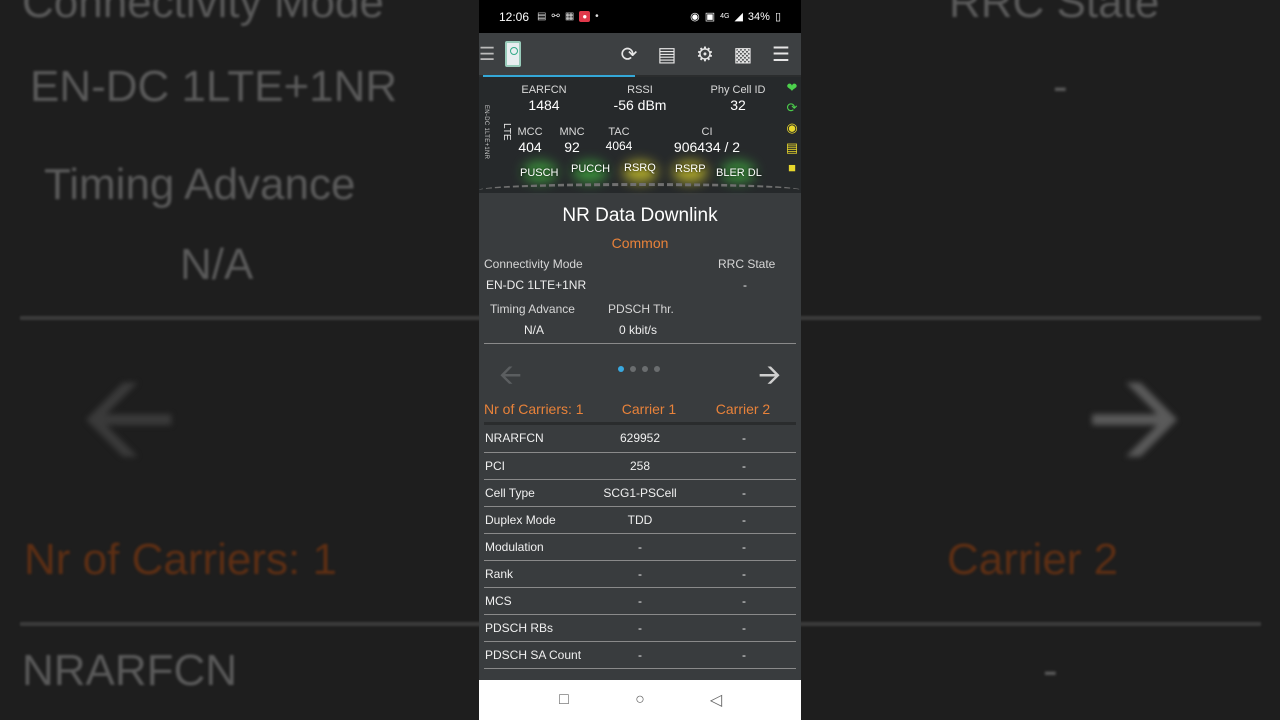  Describe the element at coordinates (640, 16) in the screenshot. I see `status-bar: 12:06 ▤ ⚯ ▦ ● • ◉ ▣ 4G ◢ 34% ▯` at that location.